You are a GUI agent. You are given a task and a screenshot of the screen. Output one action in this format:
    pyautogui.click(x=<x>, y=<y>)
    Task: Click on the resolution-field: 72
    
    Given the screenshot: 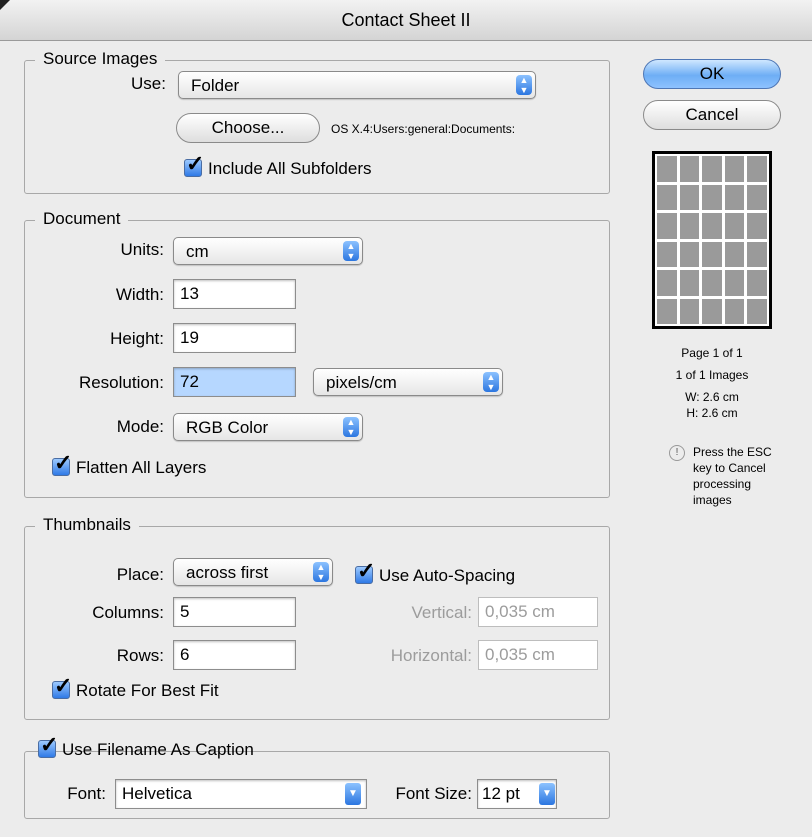 What is the action you would take?
    pyautogui.click(x=234, y=382)
    